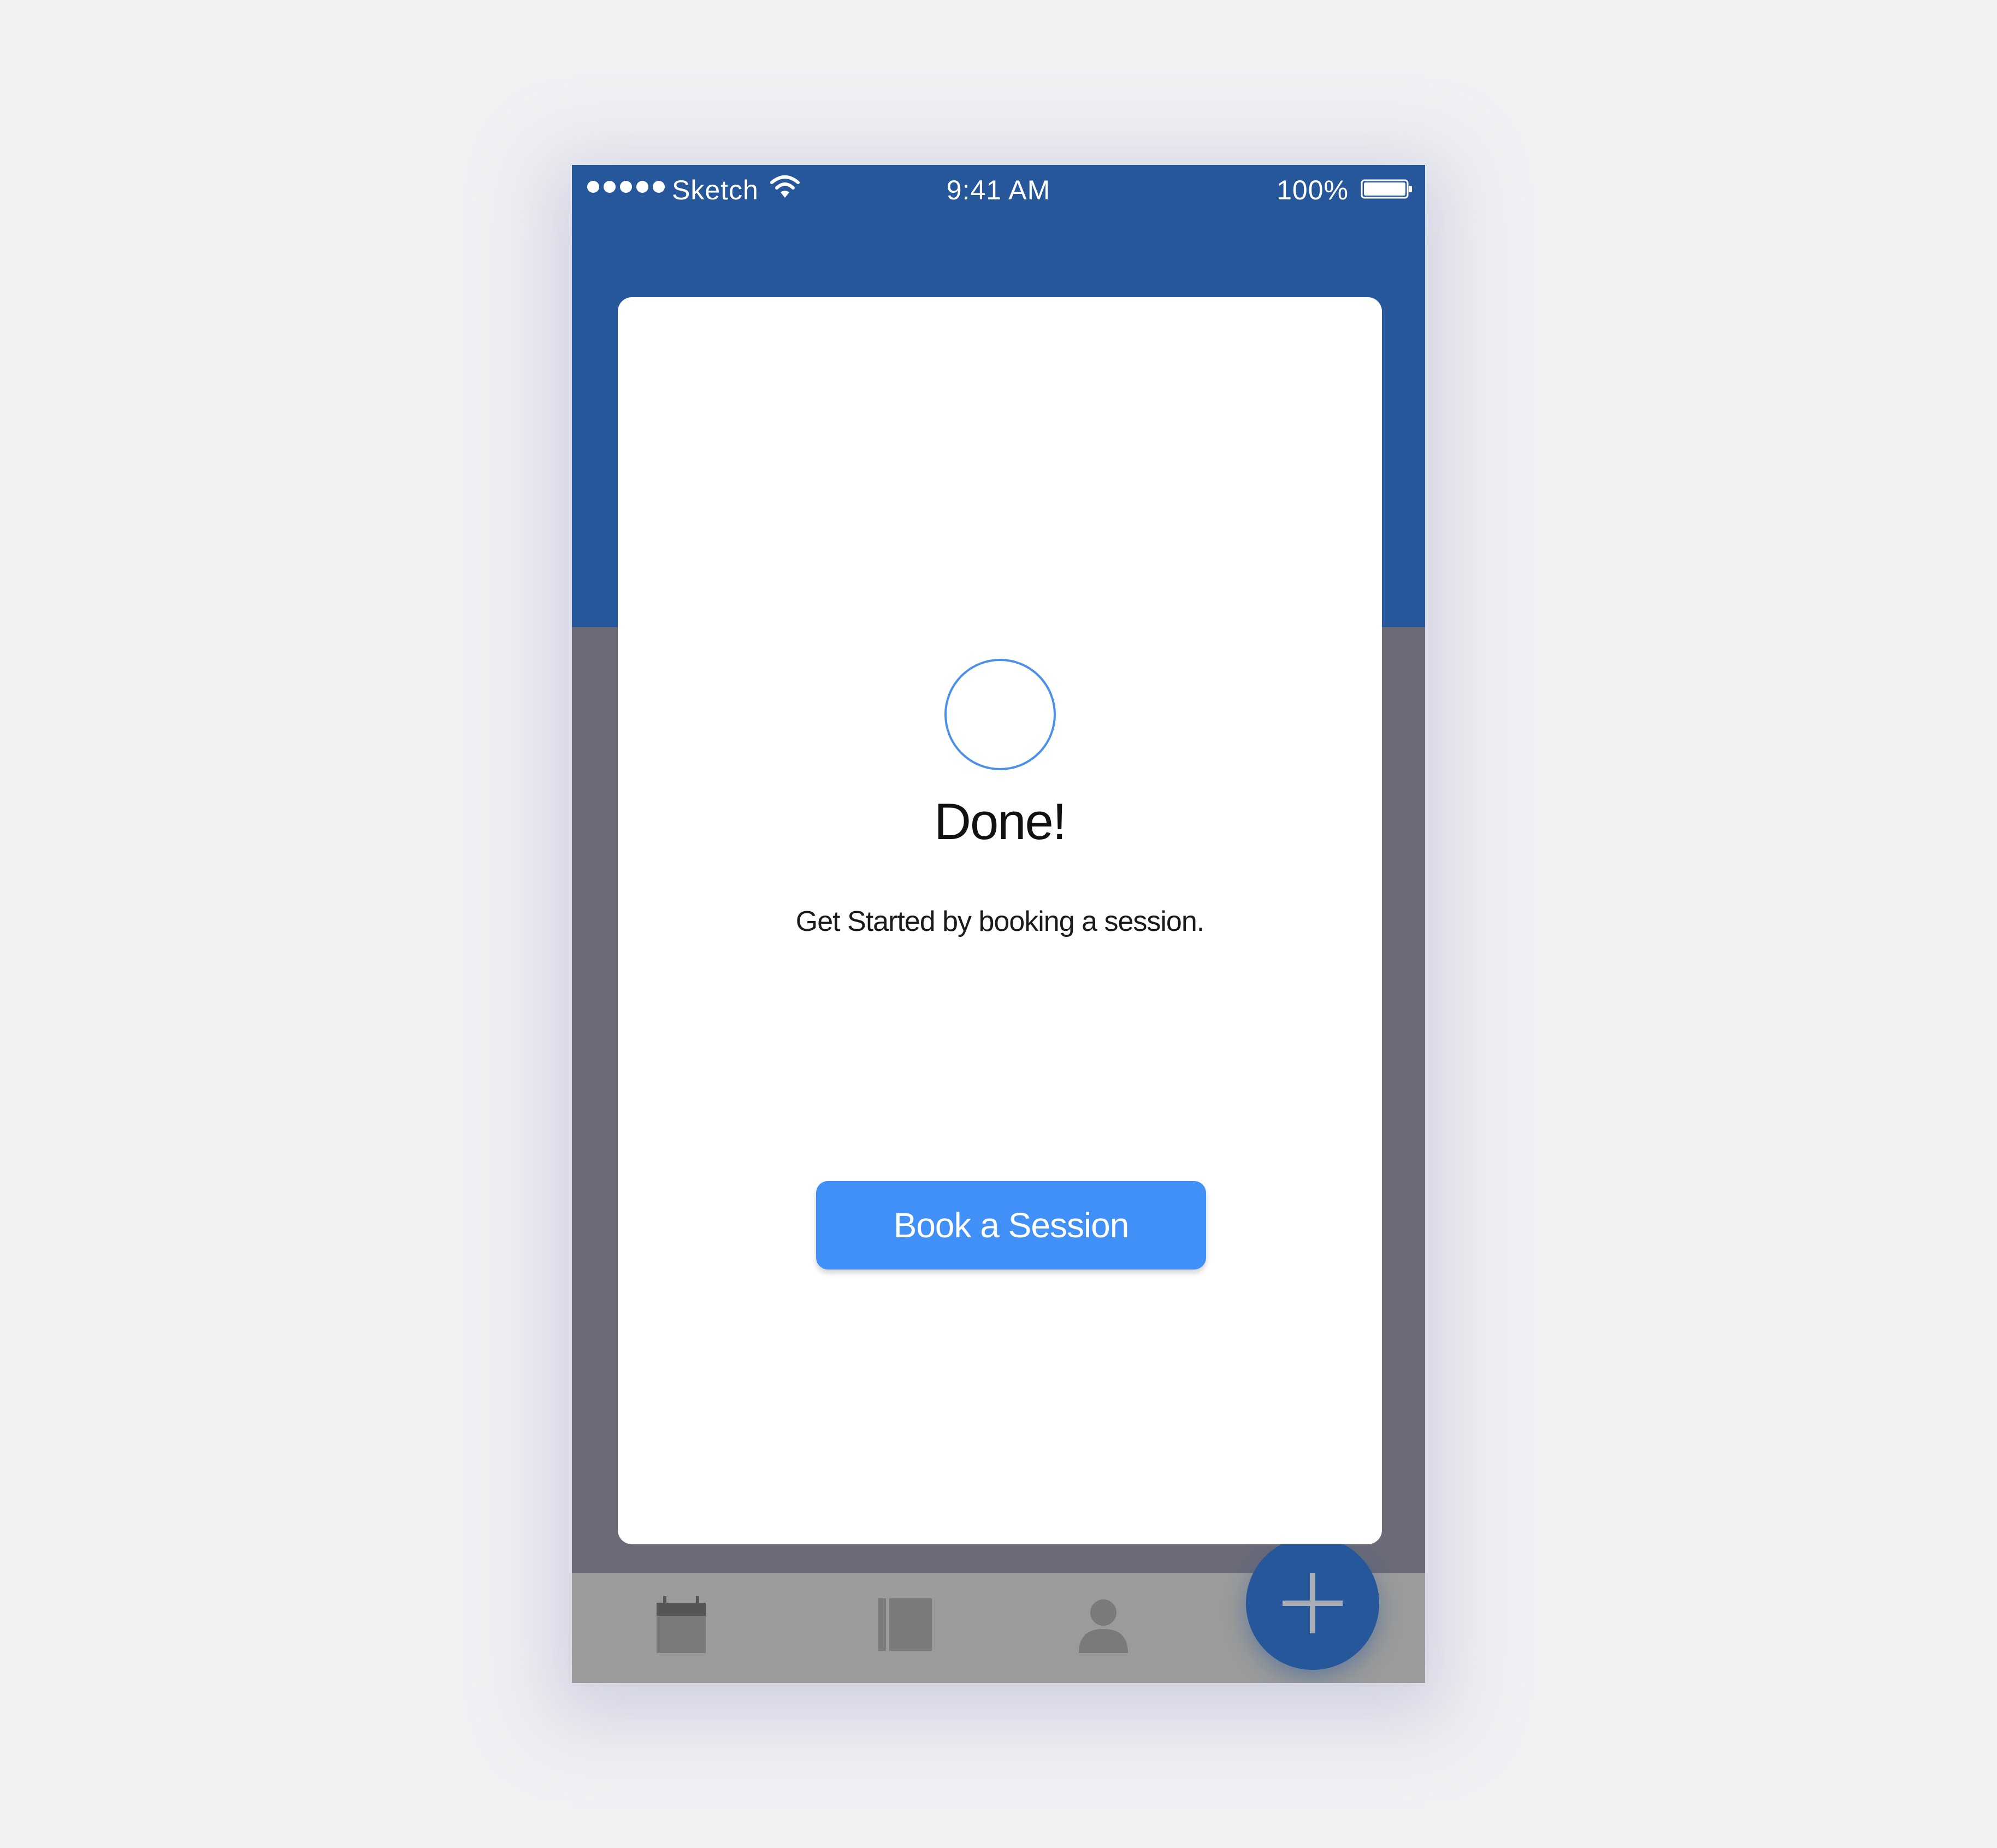 Image resolution: width=1997 pixels, height=1848 pixels. Describe the element at coordinates (1313, 190) in the screenshot. I see `battery-percent: 100%` at that location.